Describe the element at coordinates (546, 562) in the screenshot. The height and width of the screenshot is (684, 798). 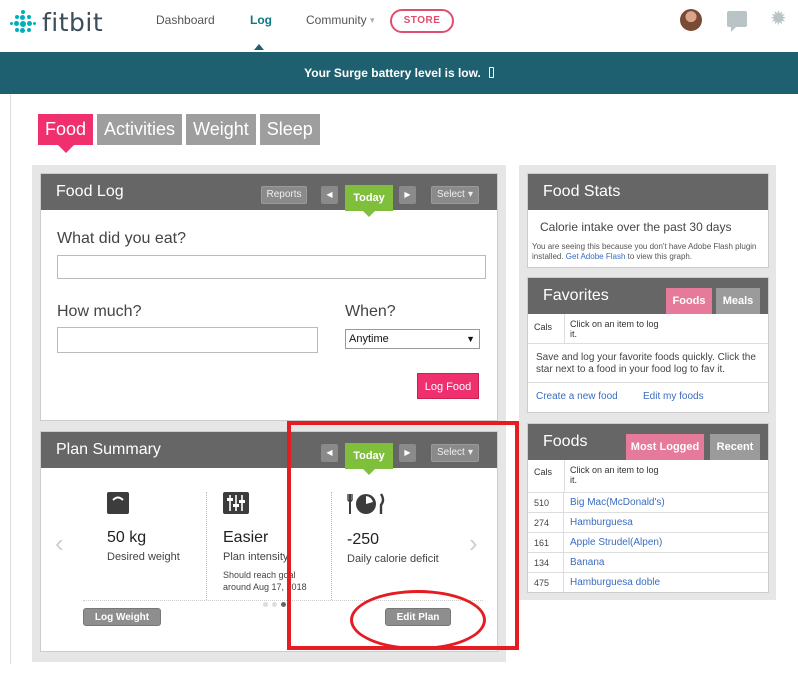
I see `food-cals: 134` at that location.